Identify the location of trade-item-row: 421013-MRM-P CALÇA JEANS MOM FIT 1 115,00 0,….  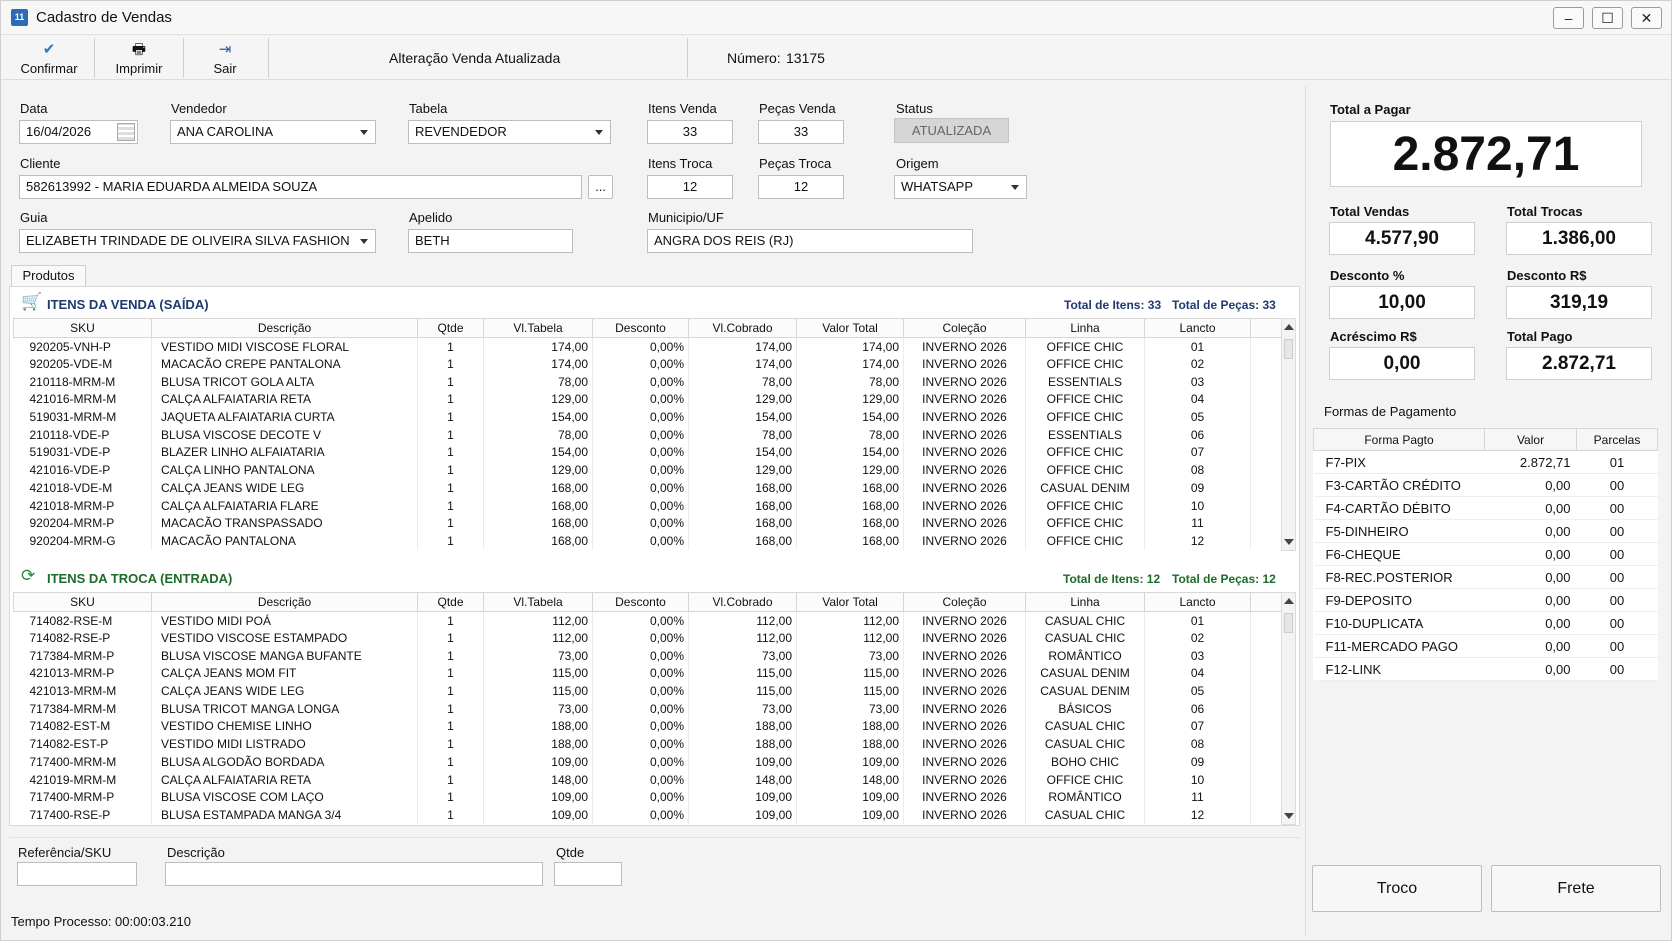
(647, 673).